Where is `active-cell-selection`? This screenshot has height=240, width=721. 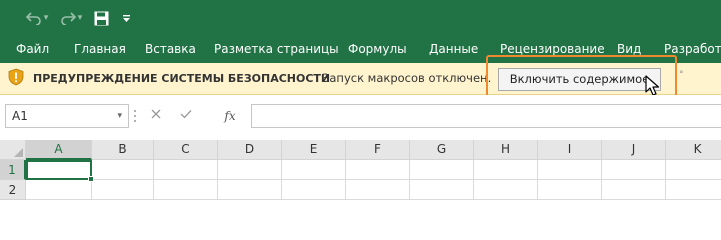
active-cell-selection is located at coordinates (59, 170).